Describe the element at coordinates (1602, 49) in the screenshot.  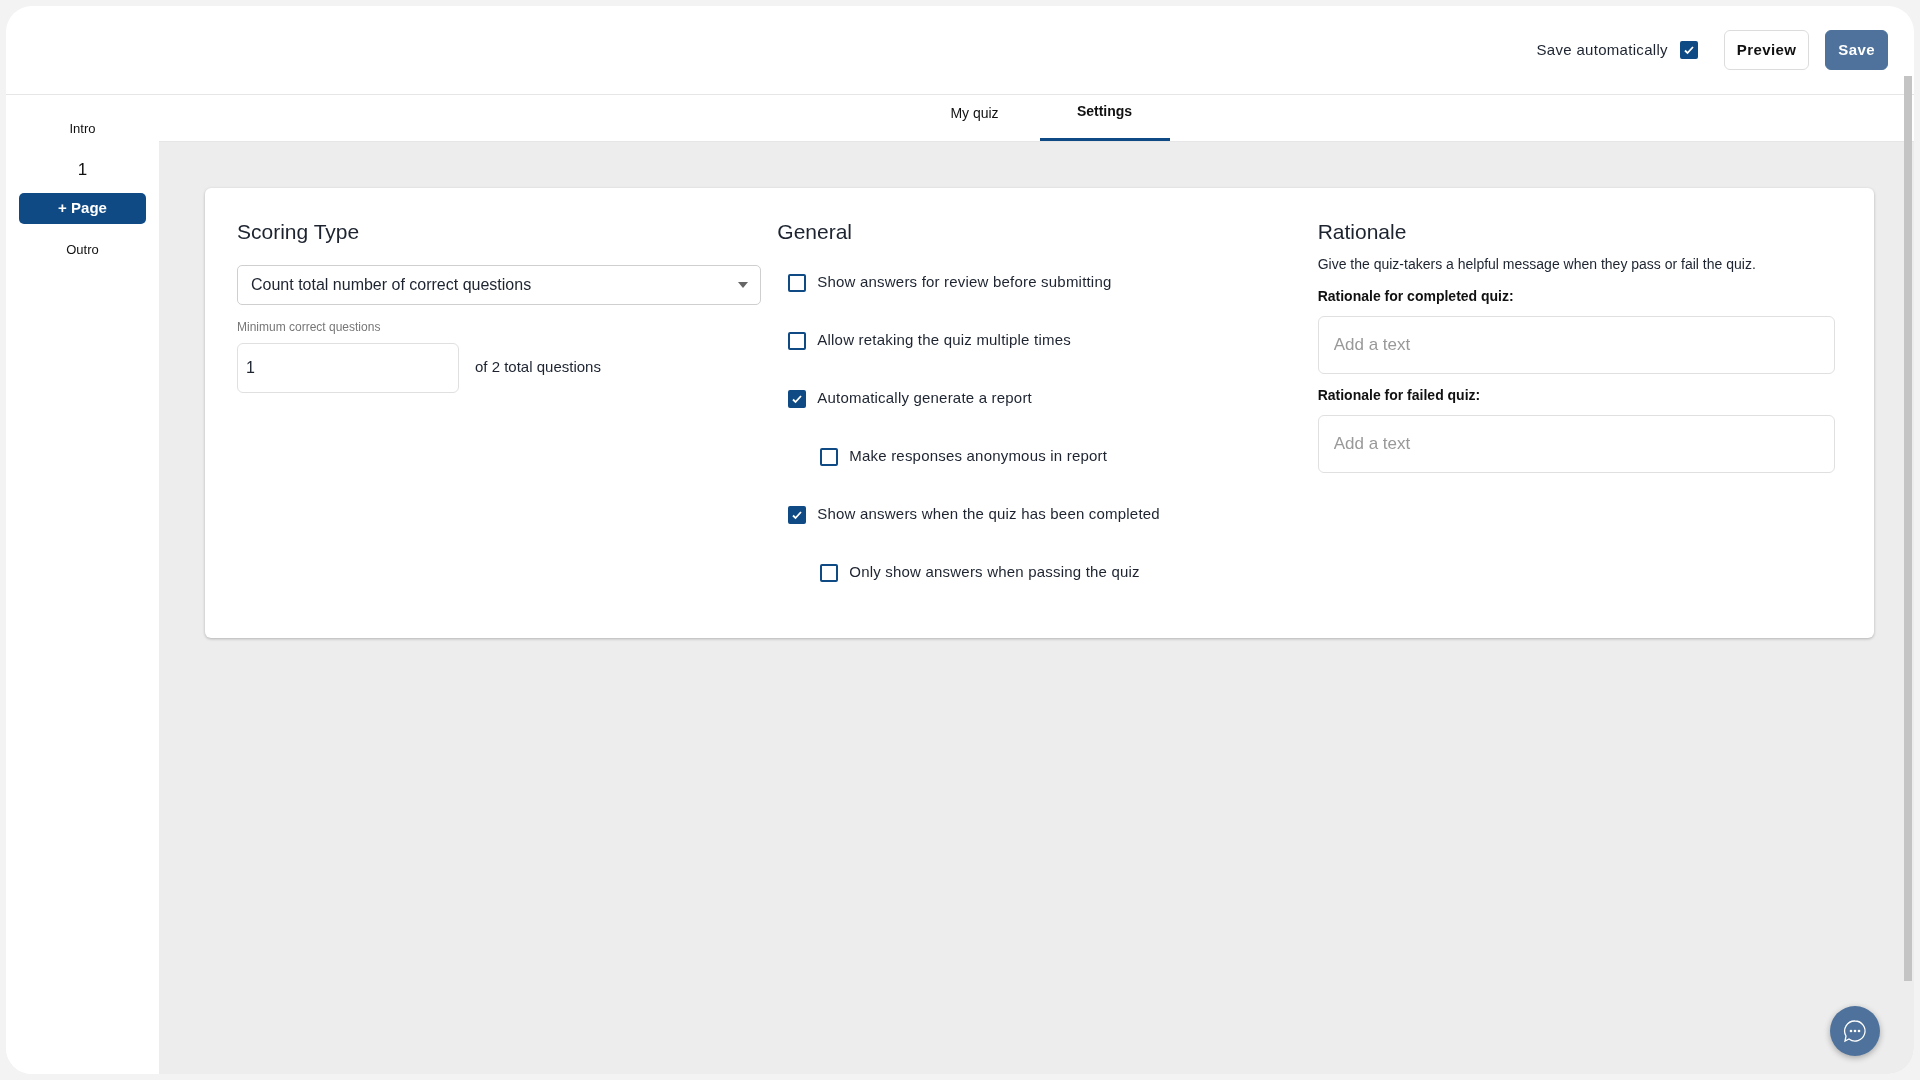
I see `autosave-label: Save automatically` at that location.